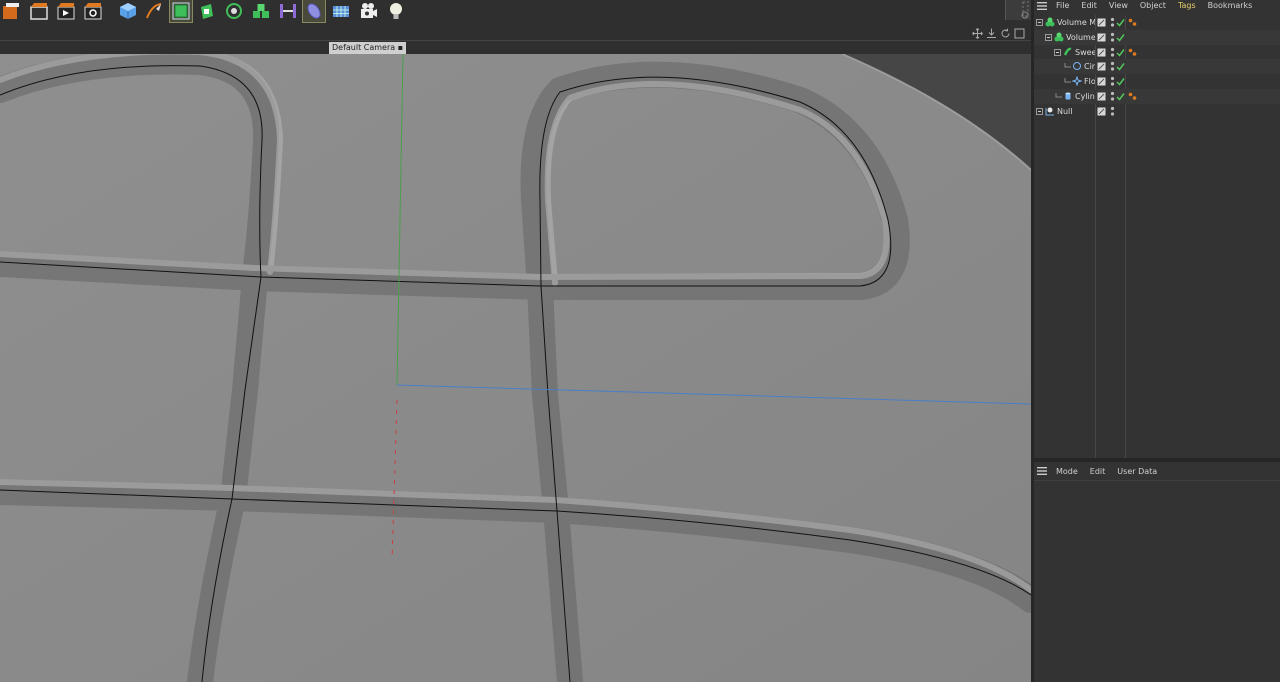 The height and width of the screenshot is (682, 1280). I want to click on object-name: Swee, so click(1085, 52).